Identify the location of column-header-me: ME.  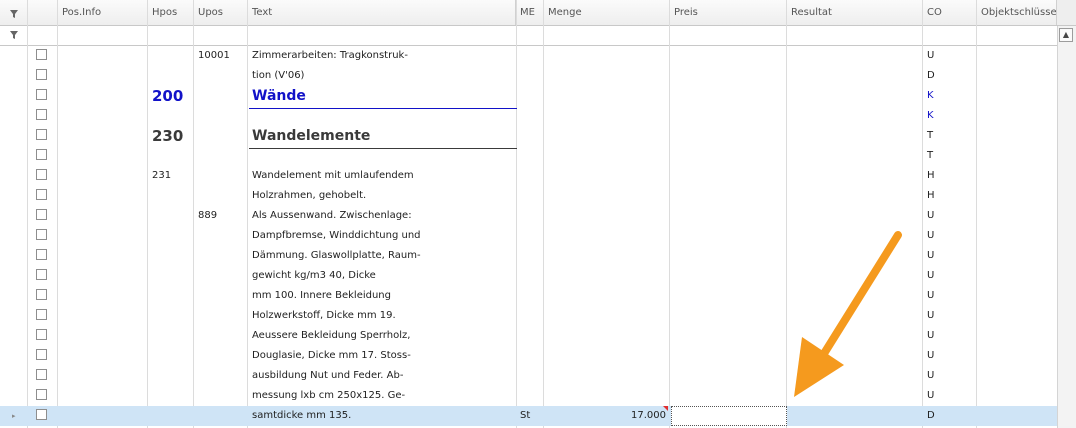
(530, 12).